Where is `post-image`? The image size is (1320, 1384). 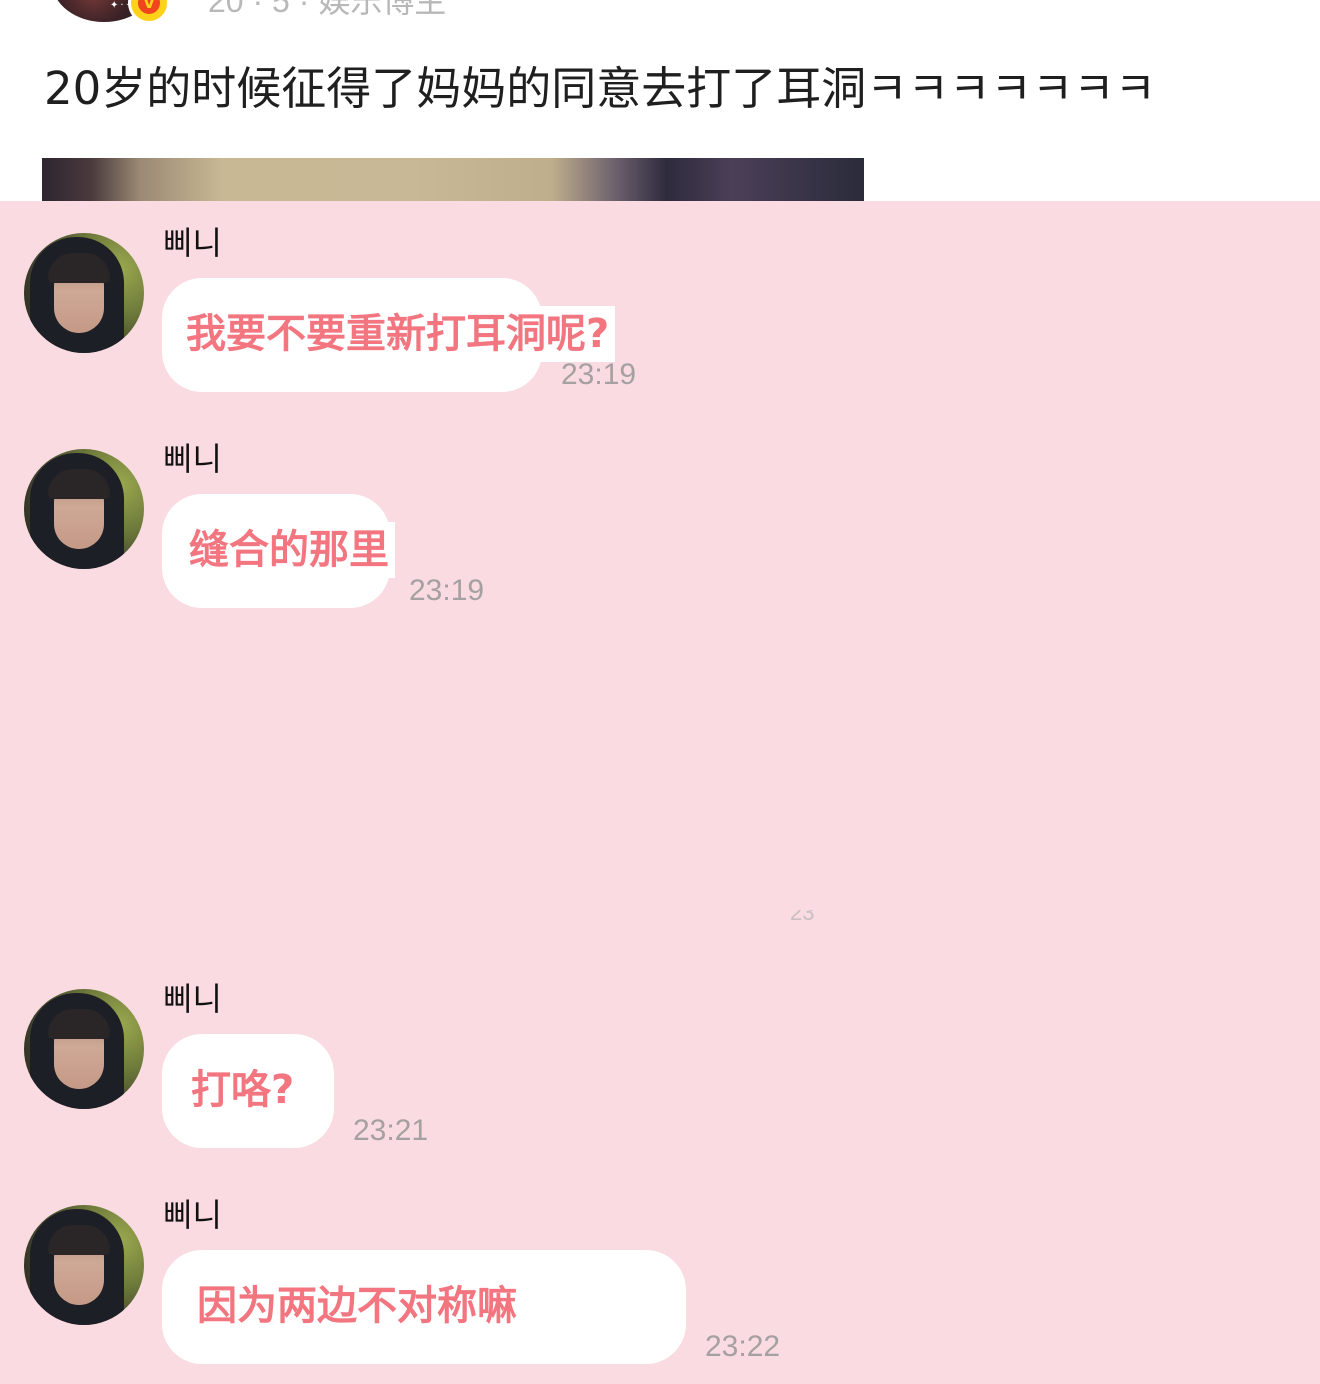
post-image is located at coordinates (453, 179).